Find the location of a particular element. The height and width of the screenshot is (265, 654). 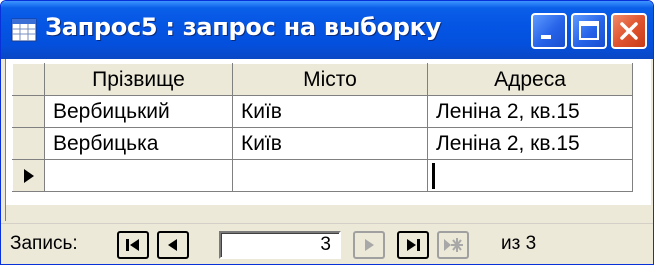

close-icon is located at coordinates (629, 31).